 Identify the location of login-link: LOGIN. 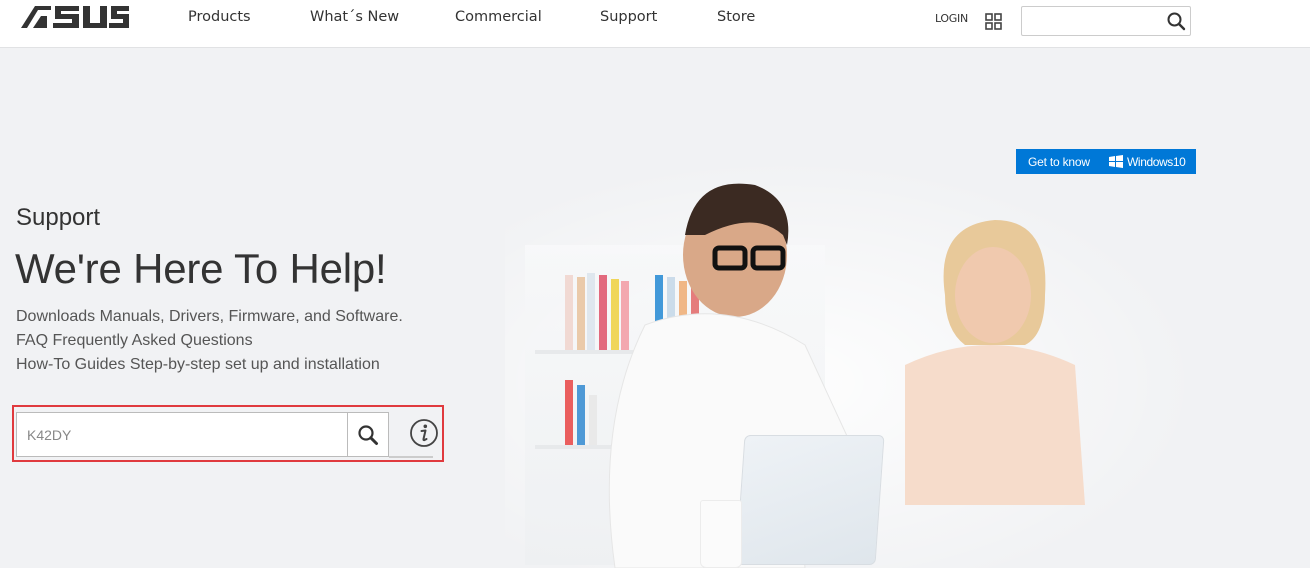
(951, 18).